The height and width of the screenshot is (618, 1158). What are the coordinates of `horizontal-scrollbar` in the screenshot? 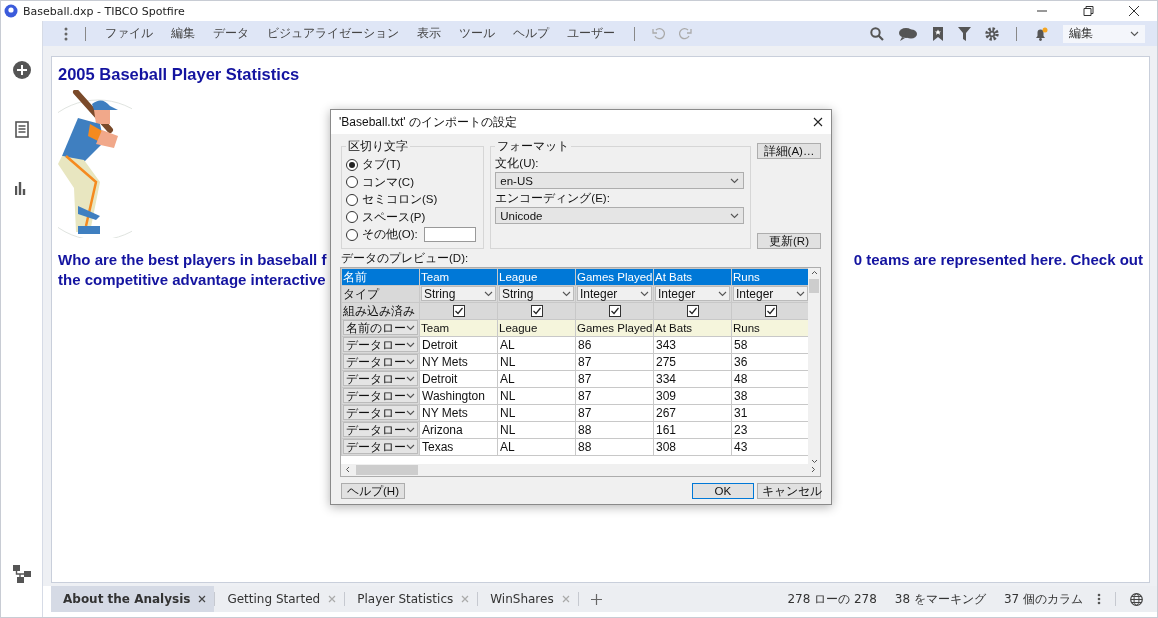 It's located at (580, 469).